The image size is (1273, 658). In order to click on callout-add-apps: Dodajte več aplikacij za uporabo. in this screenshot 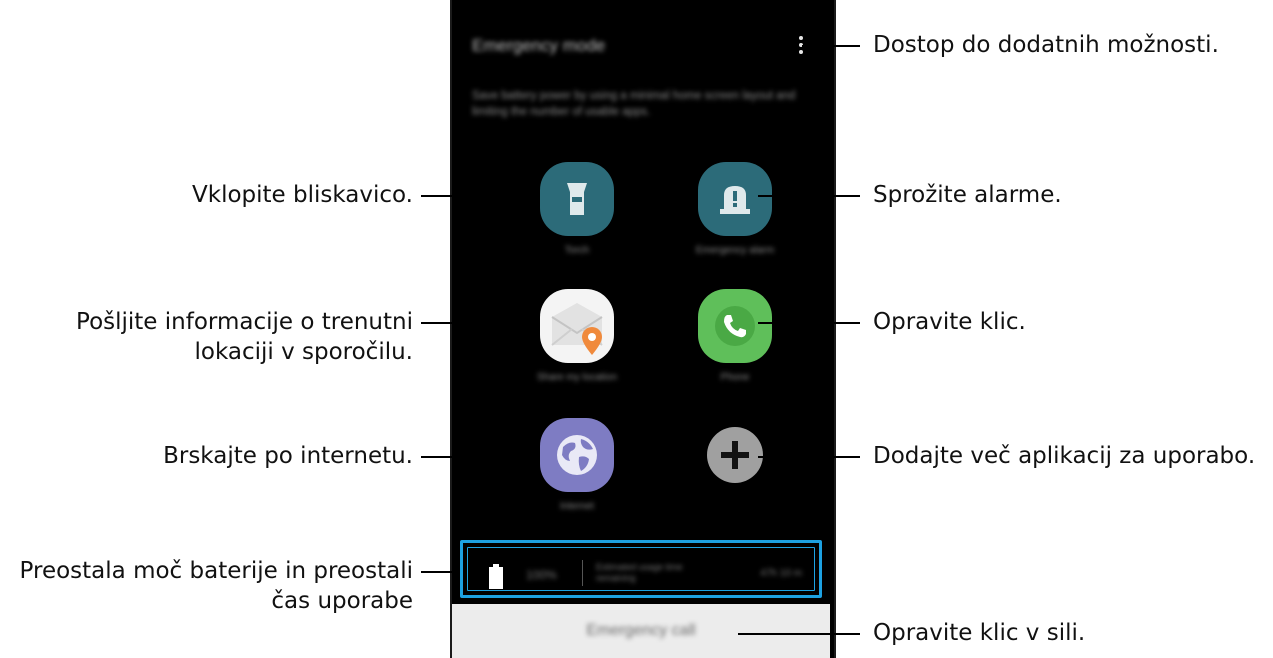, I will do `click(1064, 456)`.